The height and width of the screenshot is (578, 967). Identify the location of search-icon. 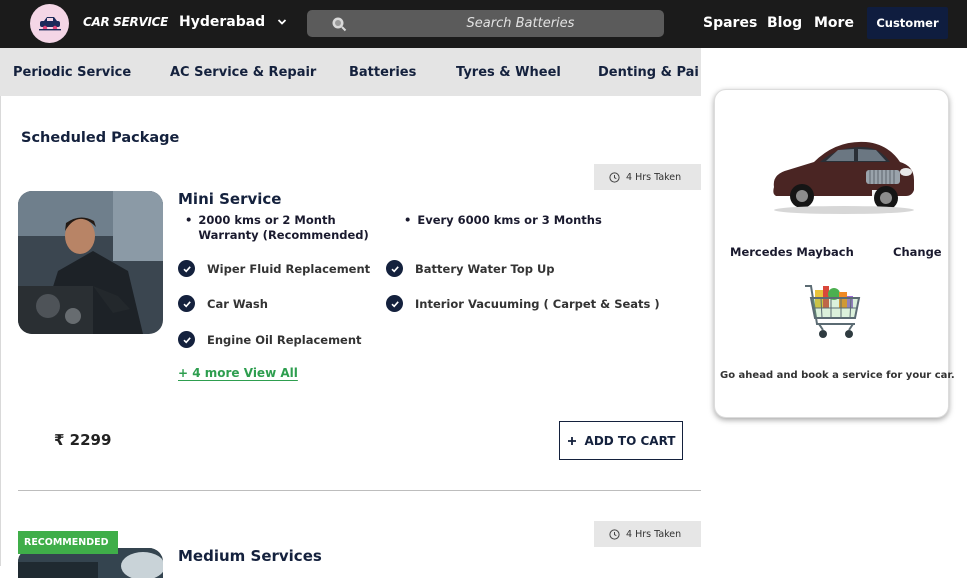
(339, 24).